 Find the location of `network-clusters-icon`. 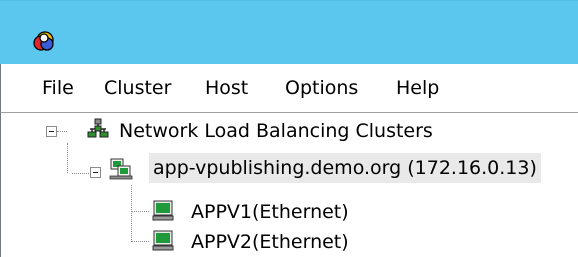

network-clusters-icon is located at coordinates (98, 128).